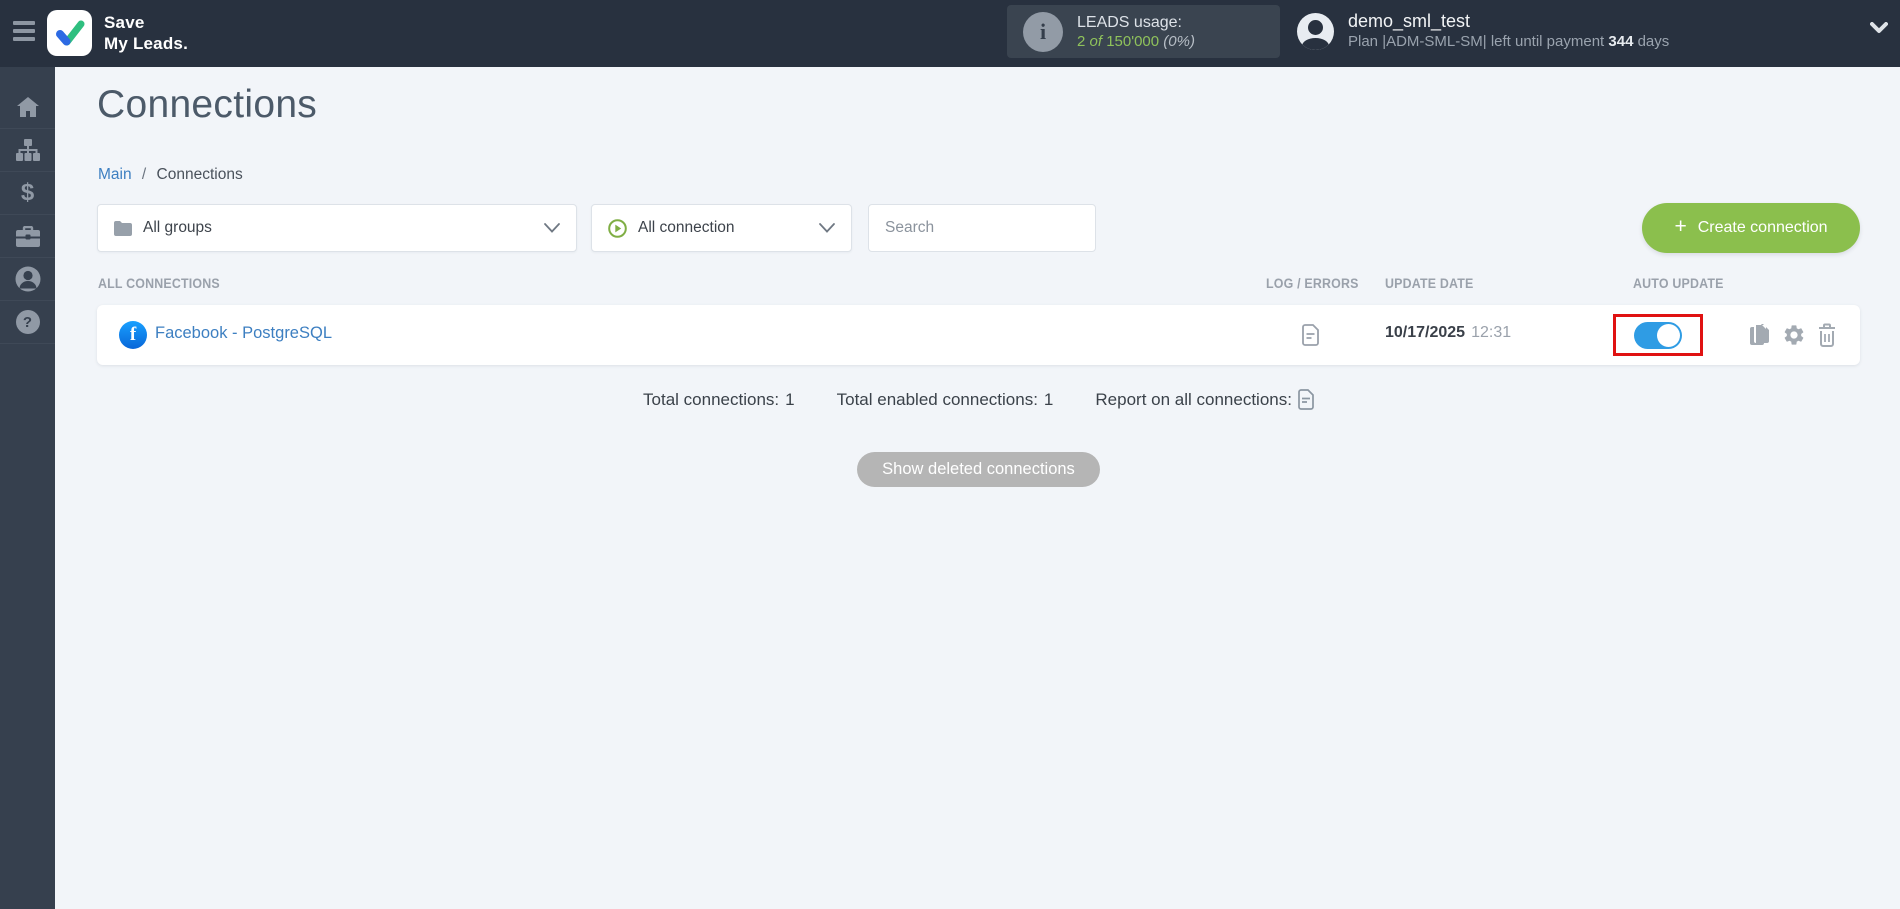  What do you see at coordinates (945, 399) in the screenshot?
I see `total-enabled-connections: Total enabled connections: 1` at bounding box center [945, 399].